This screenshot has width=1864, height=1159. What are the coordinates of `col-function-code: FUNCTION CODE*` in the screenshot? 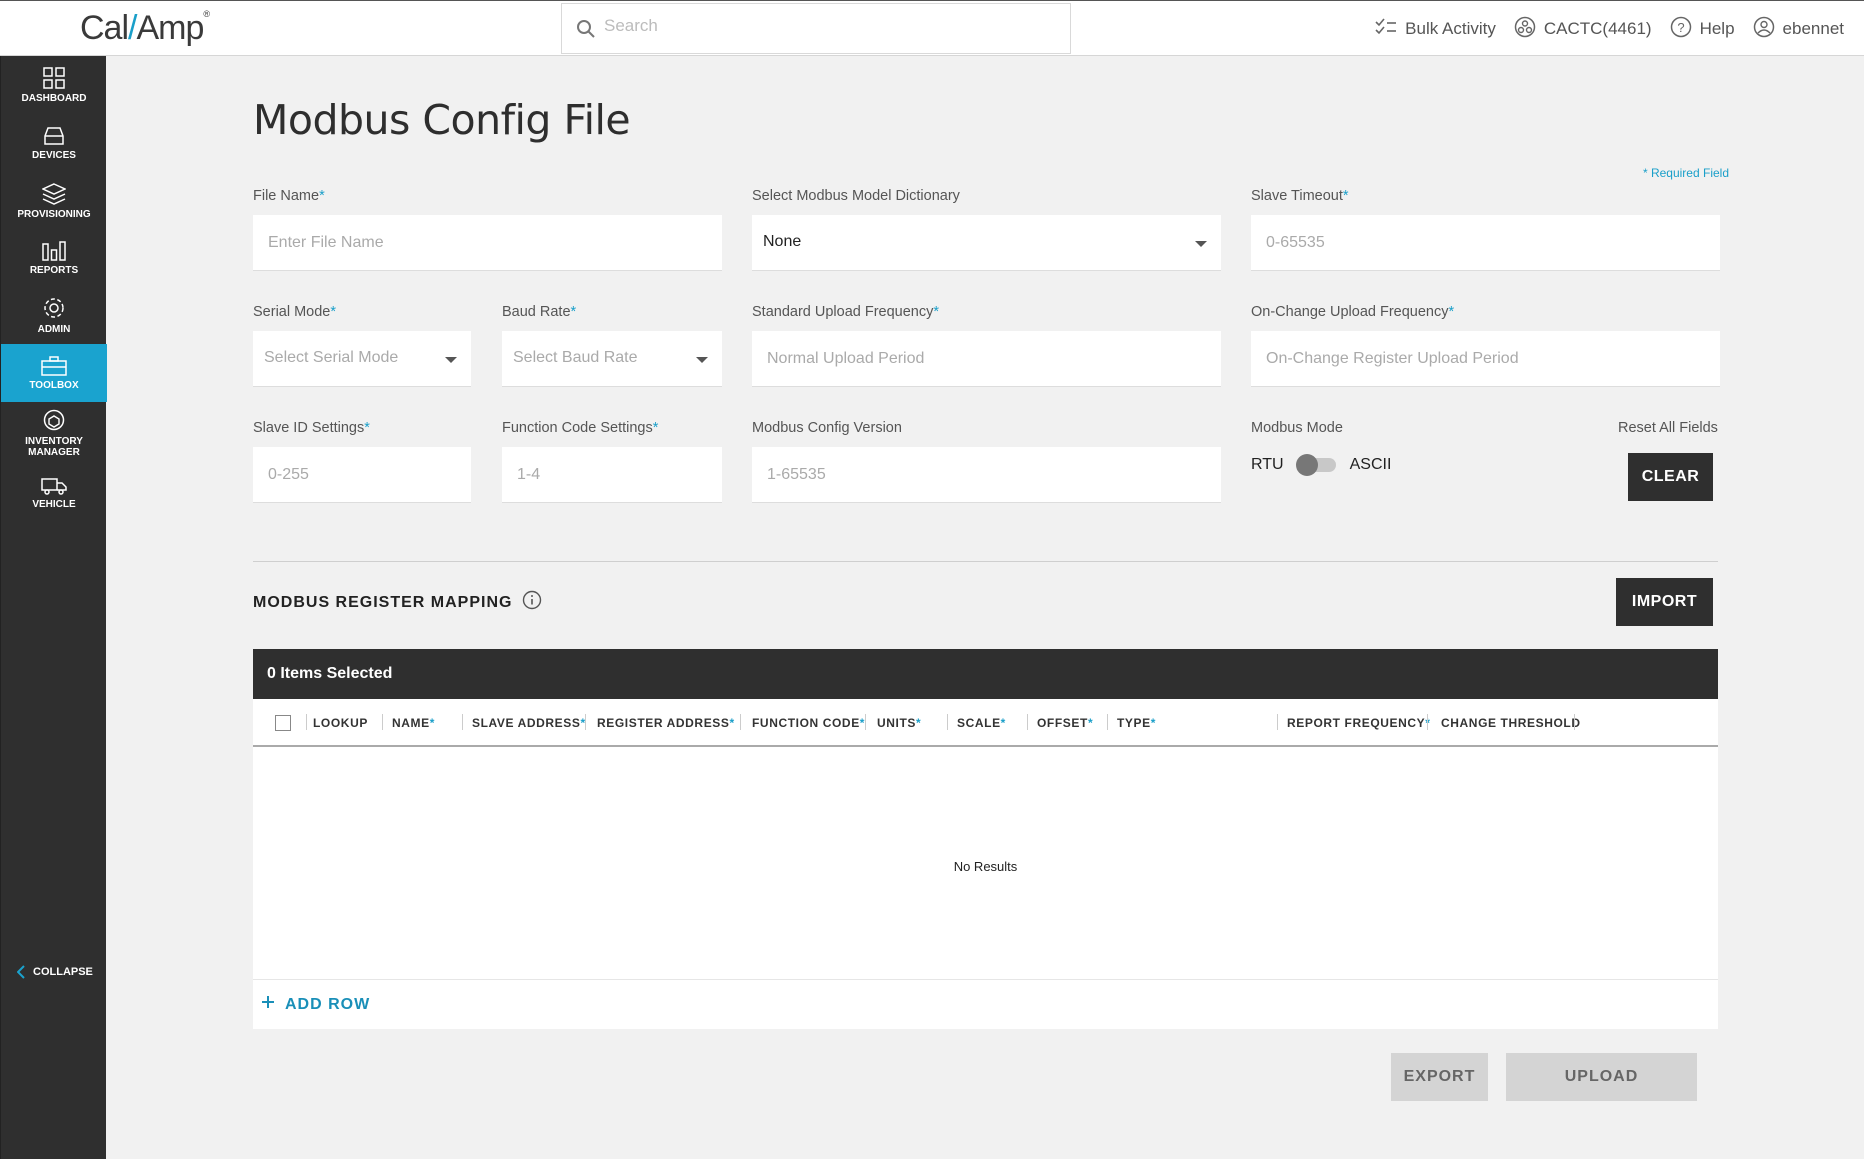 It's located at (808, 723).